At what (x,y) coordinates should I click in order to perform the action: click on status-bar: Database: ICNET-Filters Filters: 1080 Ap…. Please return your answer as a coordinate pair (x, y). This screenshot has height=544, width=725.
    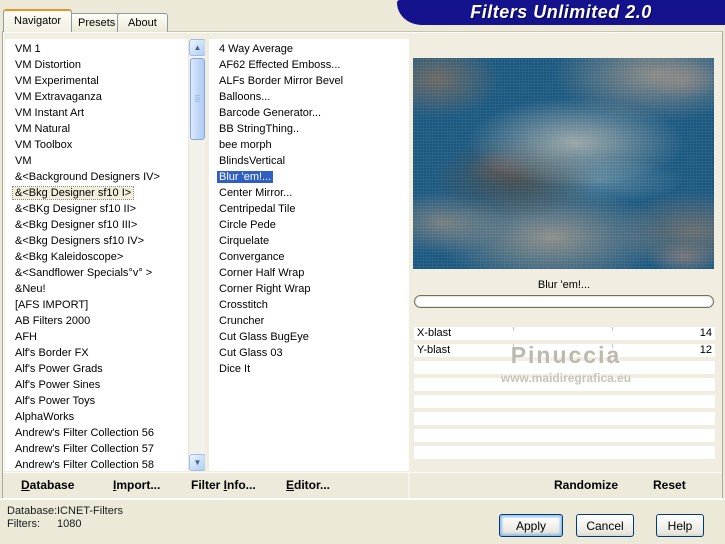
    Looking at the image, I should click on (362, 521).